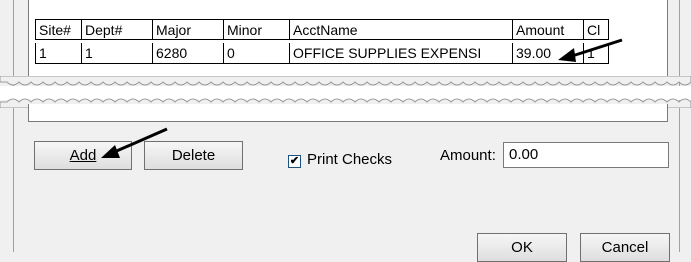 This screenshot has width=691, height=262. Describe the element at coordinates (548, 53) in the screenshot. I see `cell-amount: 39.00` at that location.